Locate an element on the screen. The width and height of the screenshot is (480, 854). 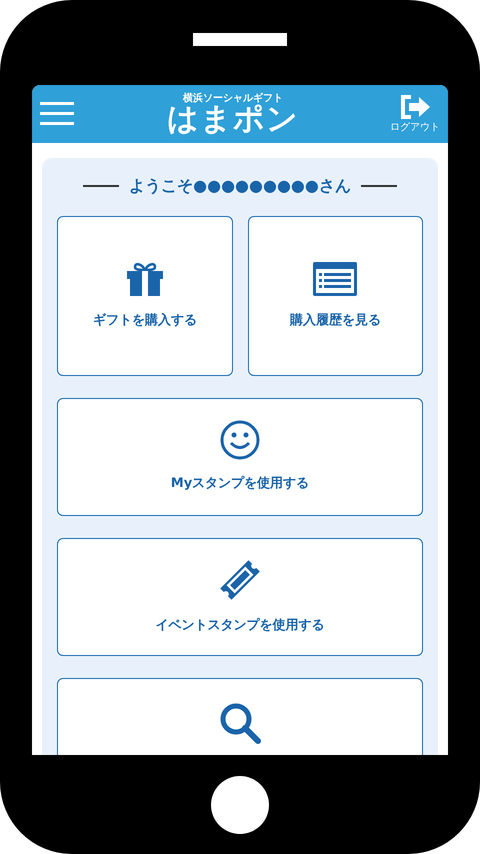
menu-tile: 購入履歴を見る is located at coordinates (335, 296).